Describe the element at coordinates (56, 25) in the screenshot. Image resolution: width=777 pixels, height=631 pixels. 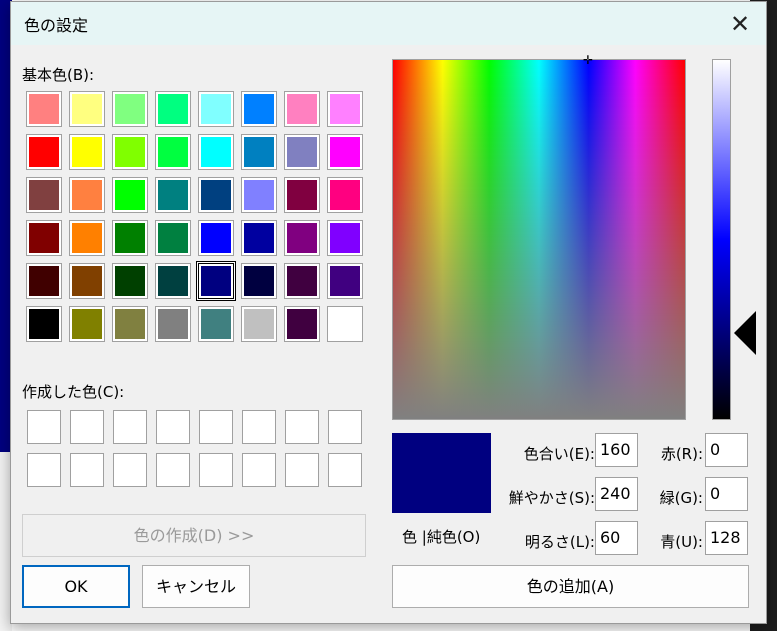
I see `dialog-title: 色の設定` at that location.